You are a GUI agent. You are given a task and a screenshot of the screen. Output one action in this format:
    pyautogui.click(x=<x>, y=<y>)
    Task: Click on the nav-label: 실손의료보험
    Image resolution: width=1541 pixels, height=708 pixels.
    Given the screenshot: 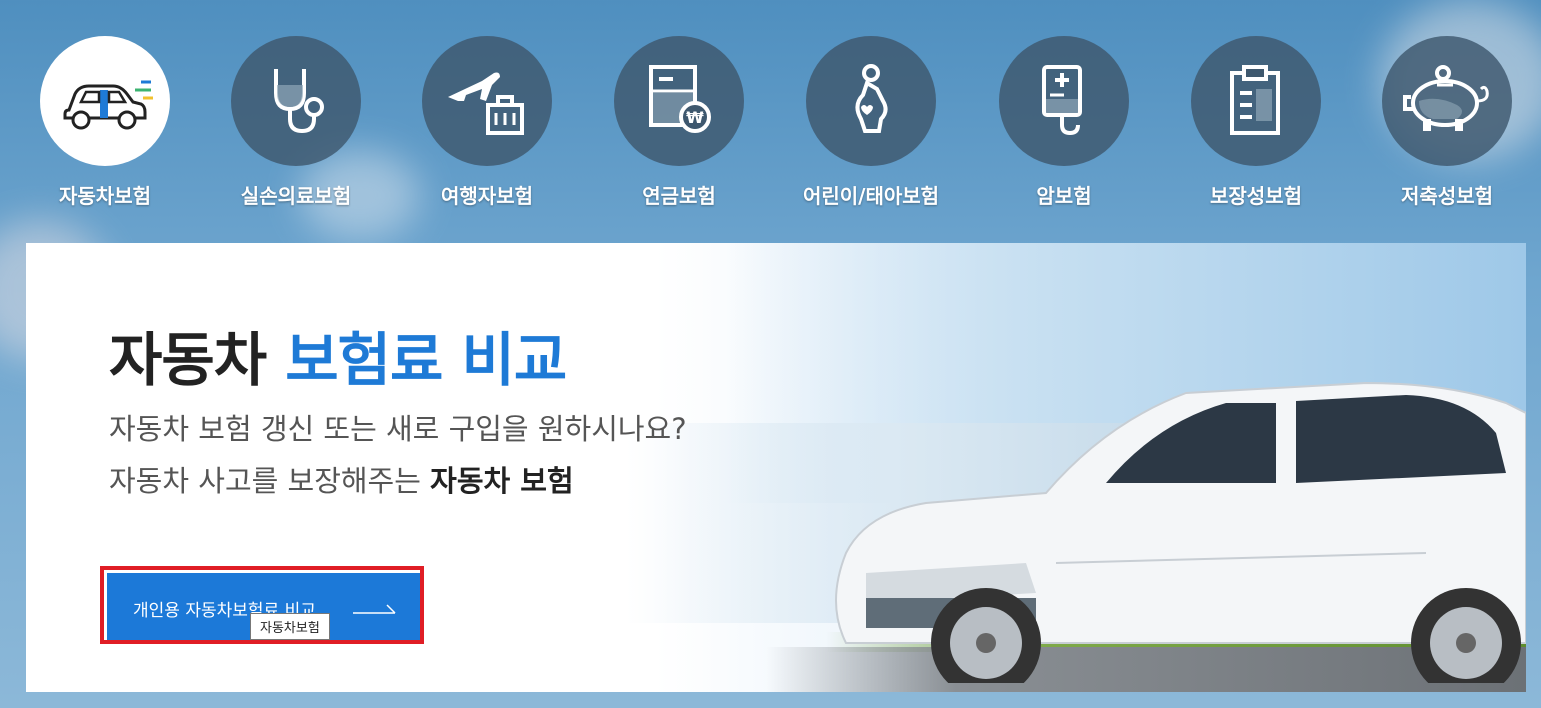 What is the action you would take?
    pyautogui.click(x=296, y=196)
    